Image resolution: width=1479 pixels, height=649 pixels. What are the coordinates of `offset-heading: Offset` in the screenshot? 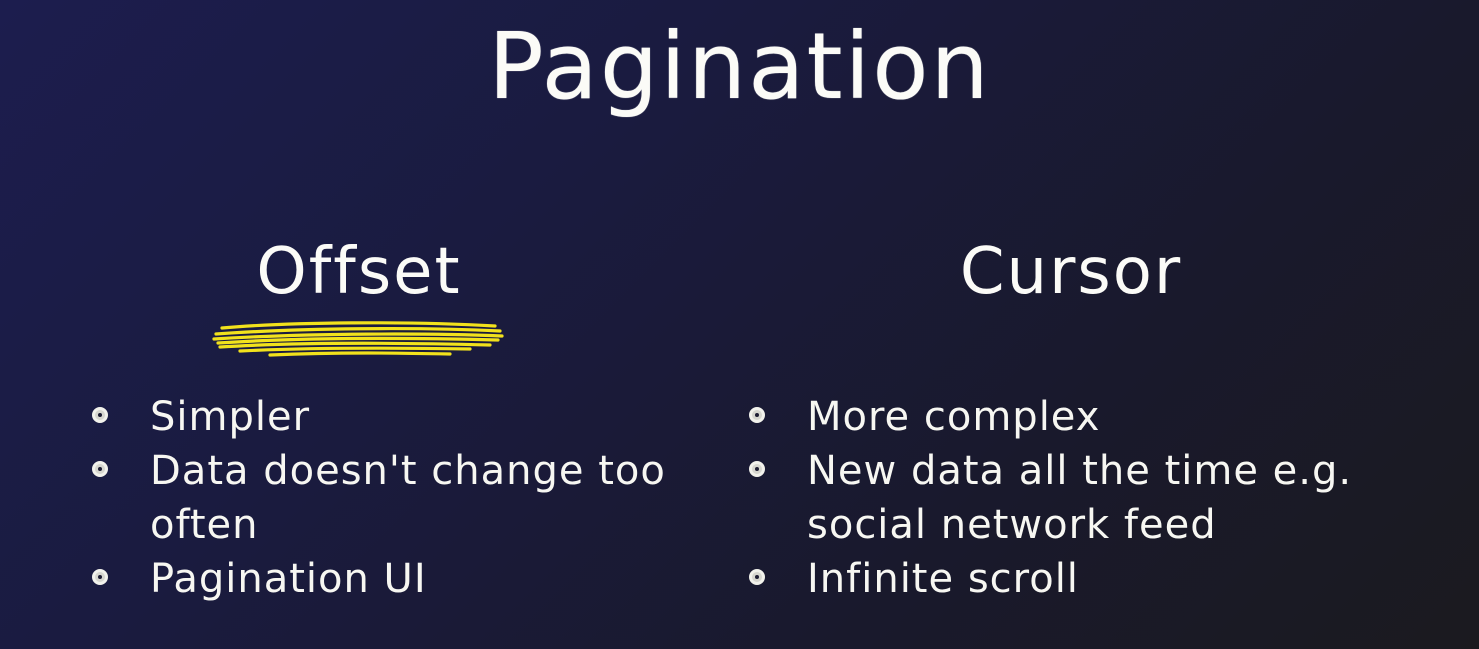 It's located at (359, 272).